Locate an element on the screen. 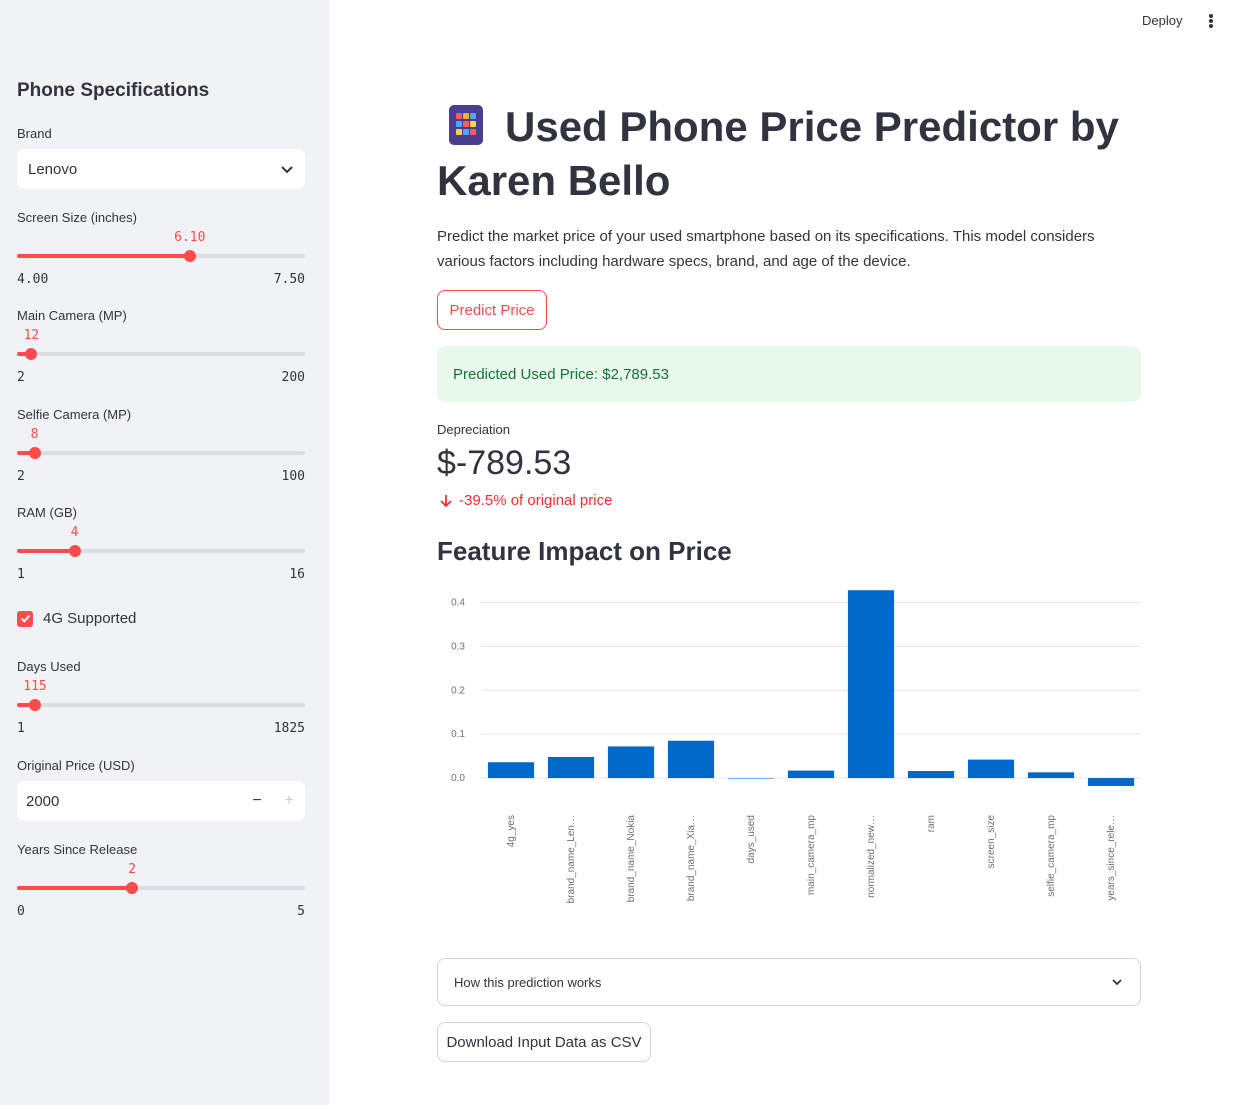  days-used-slider: 115 1 1825 is located at coordinates (161, 711).